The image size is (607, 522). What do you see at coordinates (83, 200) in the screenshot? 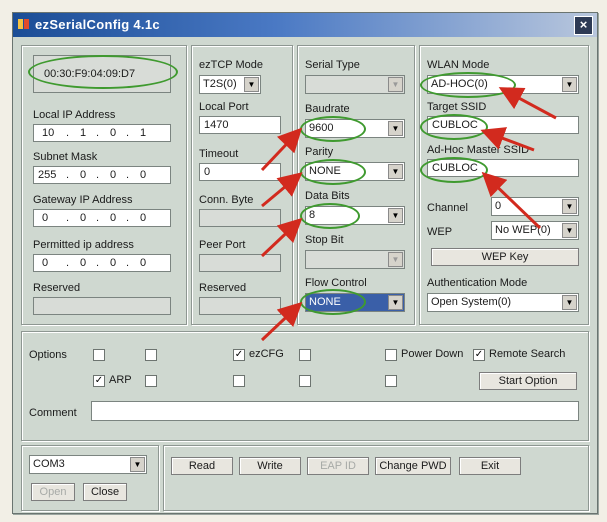
I see `gateway-label: Gateway IP Address` at bounding box center [83, 200].